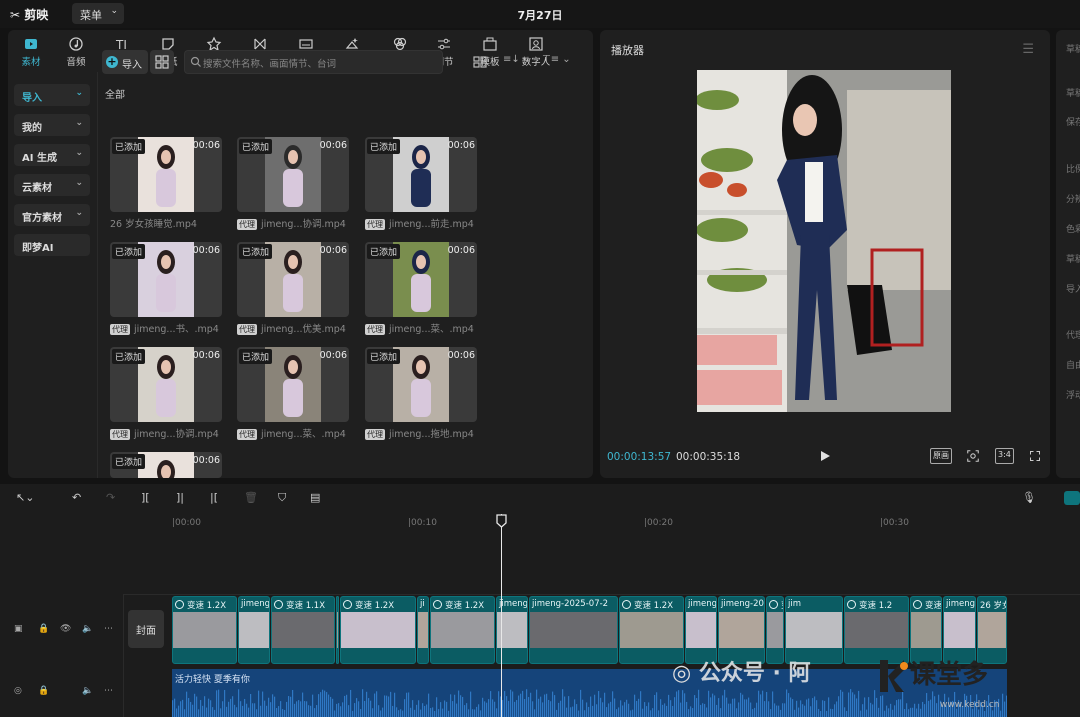 The width and height of the screenshot is (1080, 717). I want to click on speed-icon, so click(917, 604).